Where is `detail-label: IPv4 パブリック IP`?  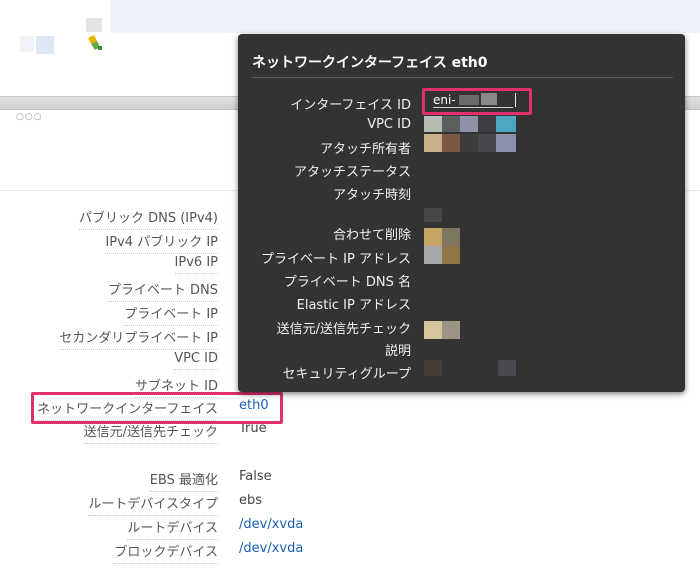
detail-label: IPv4 パブリック IP is located at coordinates (161, 242).